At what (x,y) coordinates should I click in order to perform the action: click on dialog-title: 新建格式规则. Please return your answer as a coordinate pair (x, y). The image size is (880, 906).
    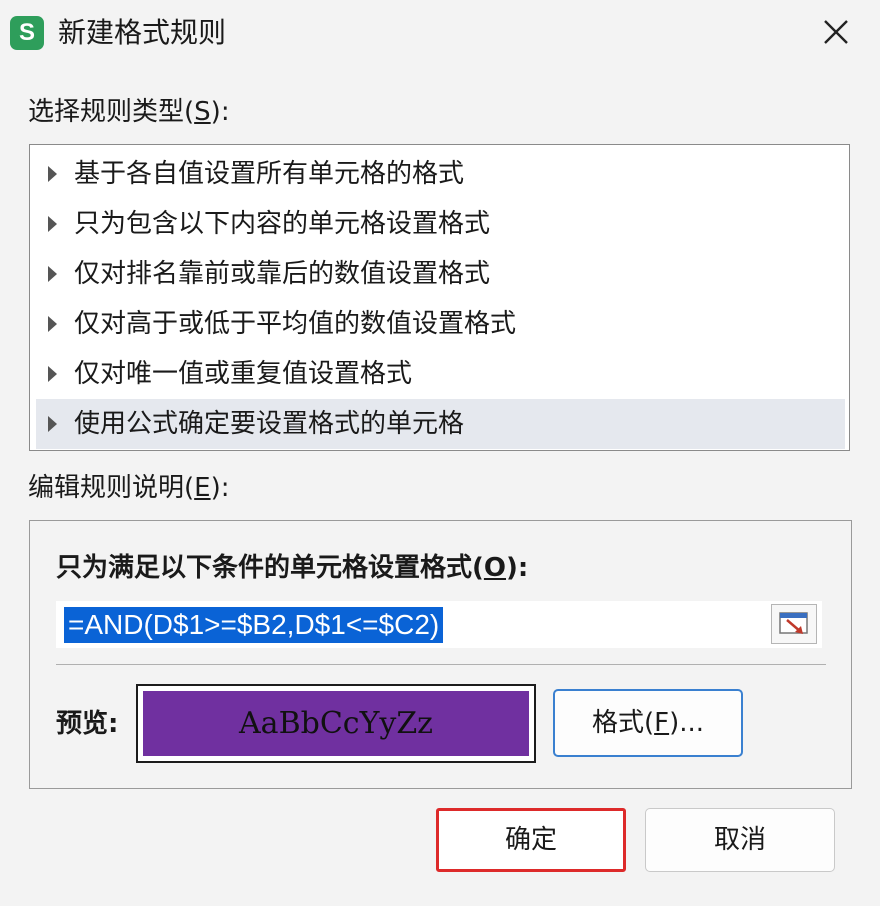
    Looking at the image, I should click on (142, 32).